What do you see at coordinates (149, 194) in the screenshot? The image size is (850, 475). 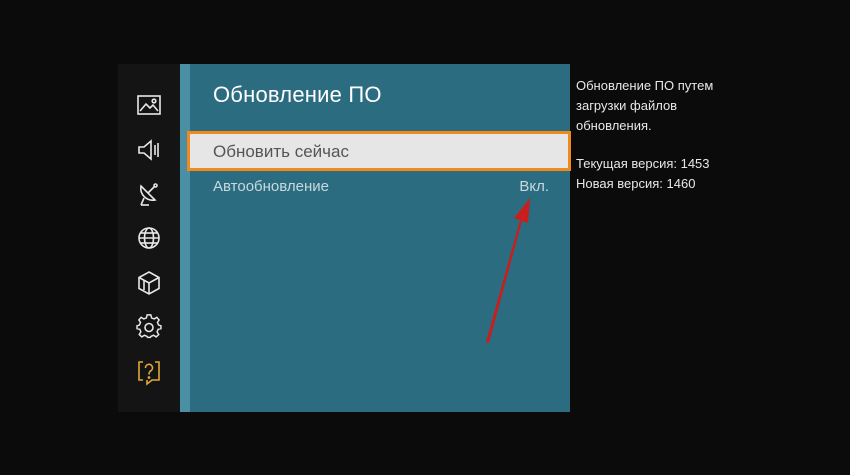 I see `broadcast-icon` at bounding box center [149, 194].